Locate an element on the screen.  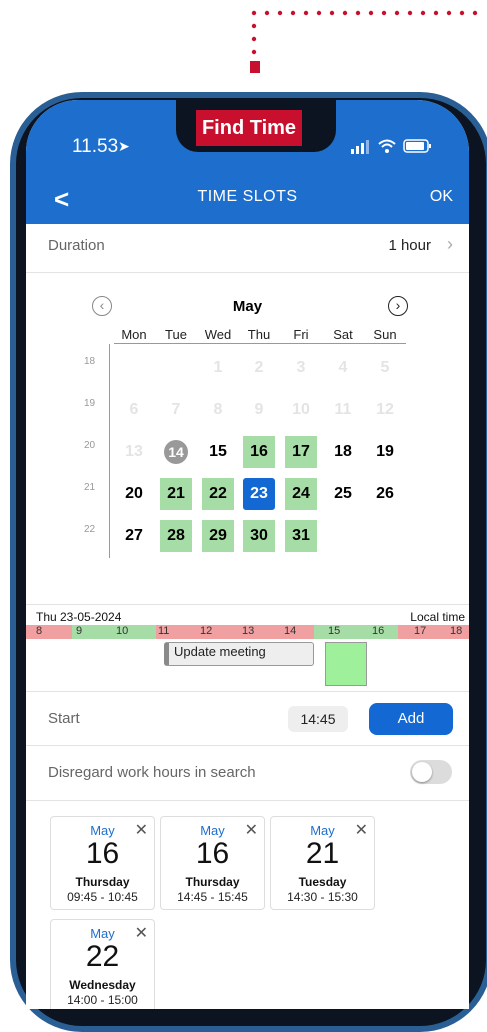
slot-card: May ✕ 16 Thursday 14:45 - 15:45 is located at coordinates (212, 863).